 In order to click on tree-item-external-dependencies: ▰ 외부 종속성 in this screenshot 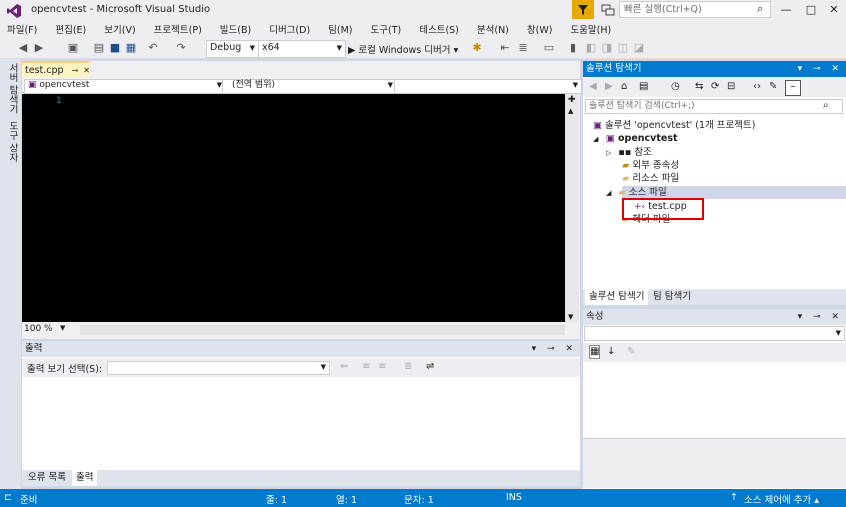, I will do `click(650, 165)`.